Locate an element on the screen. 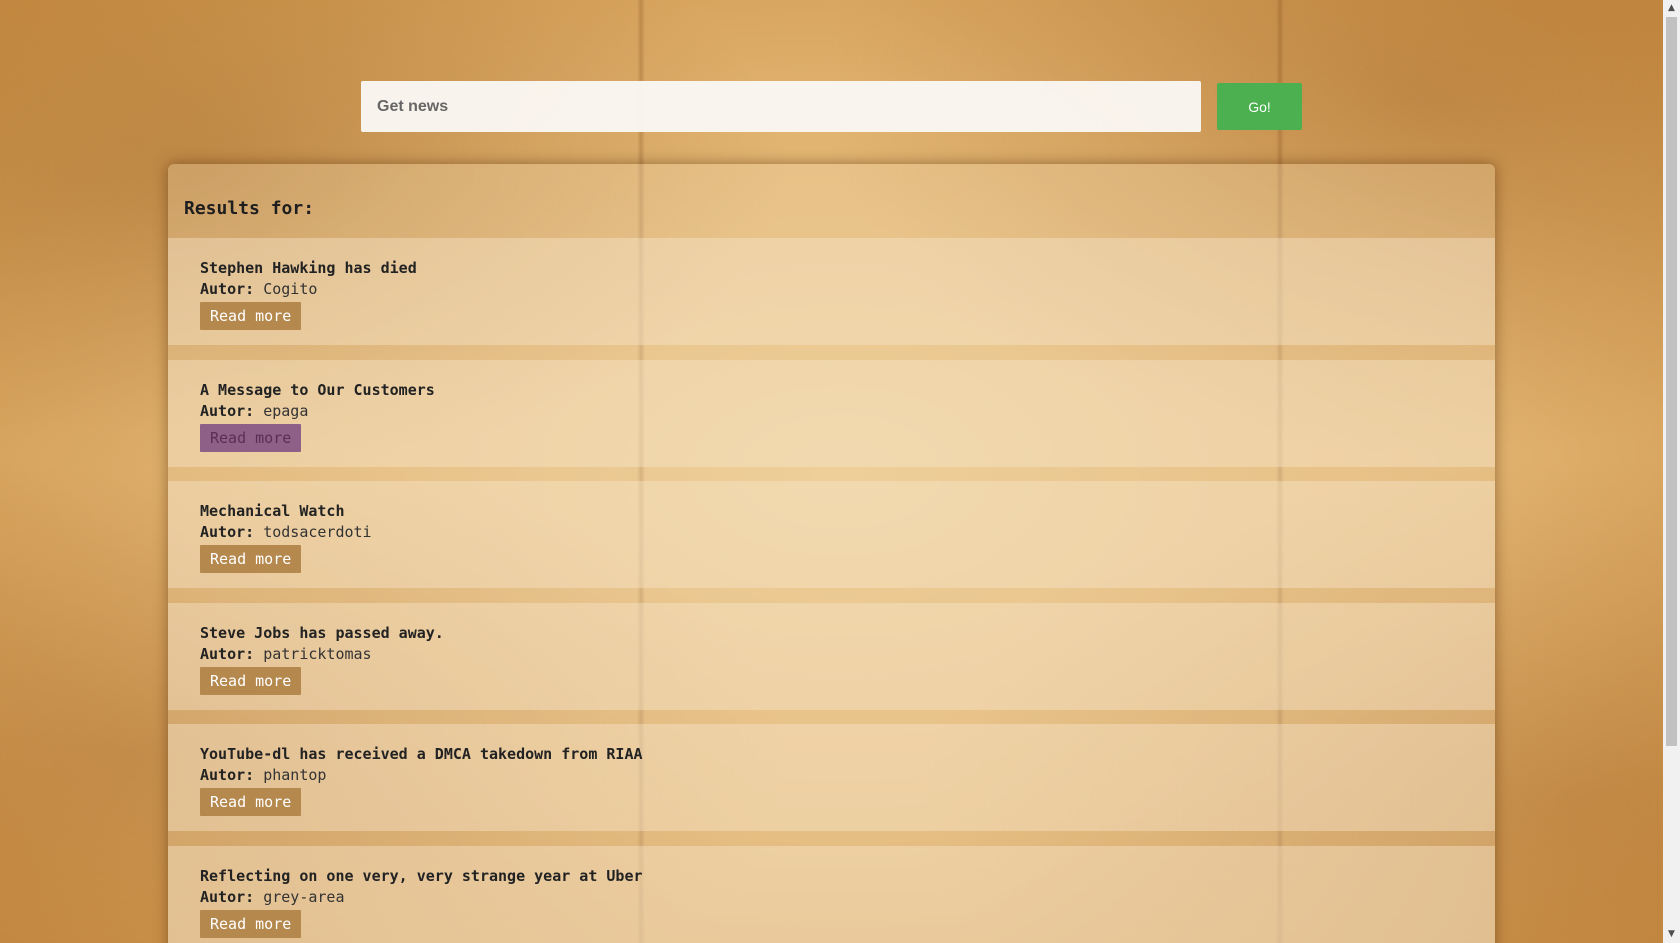  result-author: Autor: epaga is located at coordinates (831, 411).